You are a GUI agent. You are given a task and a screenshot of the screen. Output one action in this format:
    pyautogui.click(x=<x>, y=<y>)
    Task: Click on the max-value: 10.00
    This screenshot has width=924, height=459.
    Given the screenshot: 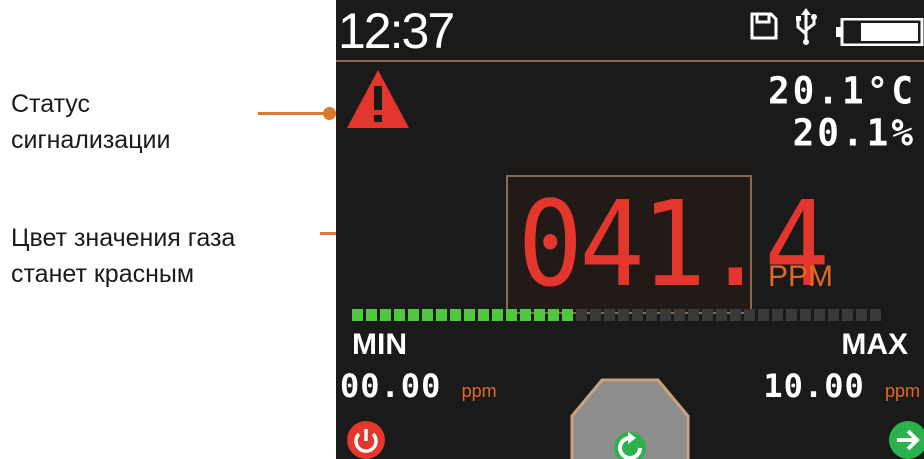 What is the action you would take?
    pyautogui.click(x=814, y=386)
    